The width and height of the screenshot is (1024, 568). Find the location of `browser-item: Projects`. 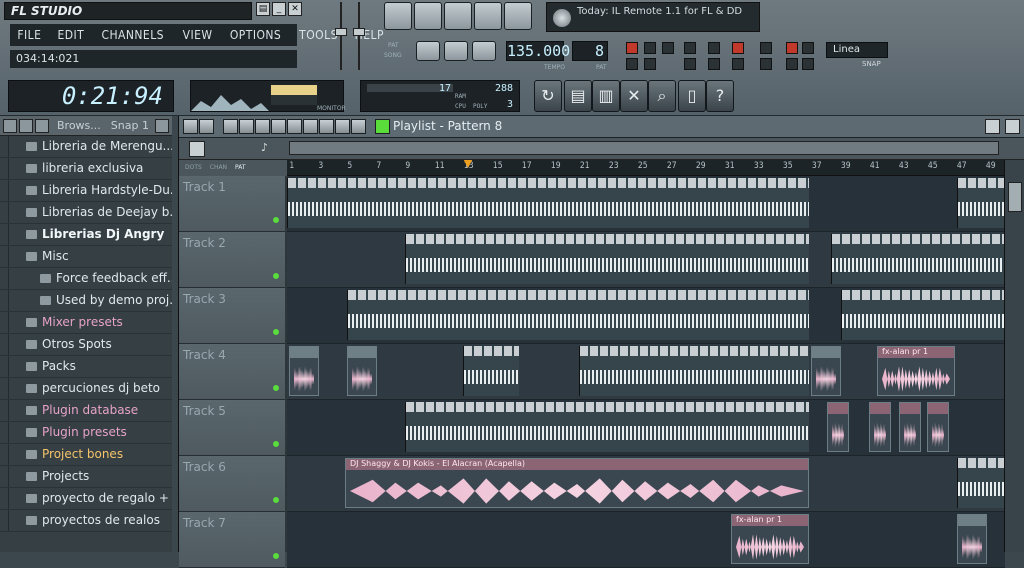

browser-item: Projects is located at coordinates (86, 477).